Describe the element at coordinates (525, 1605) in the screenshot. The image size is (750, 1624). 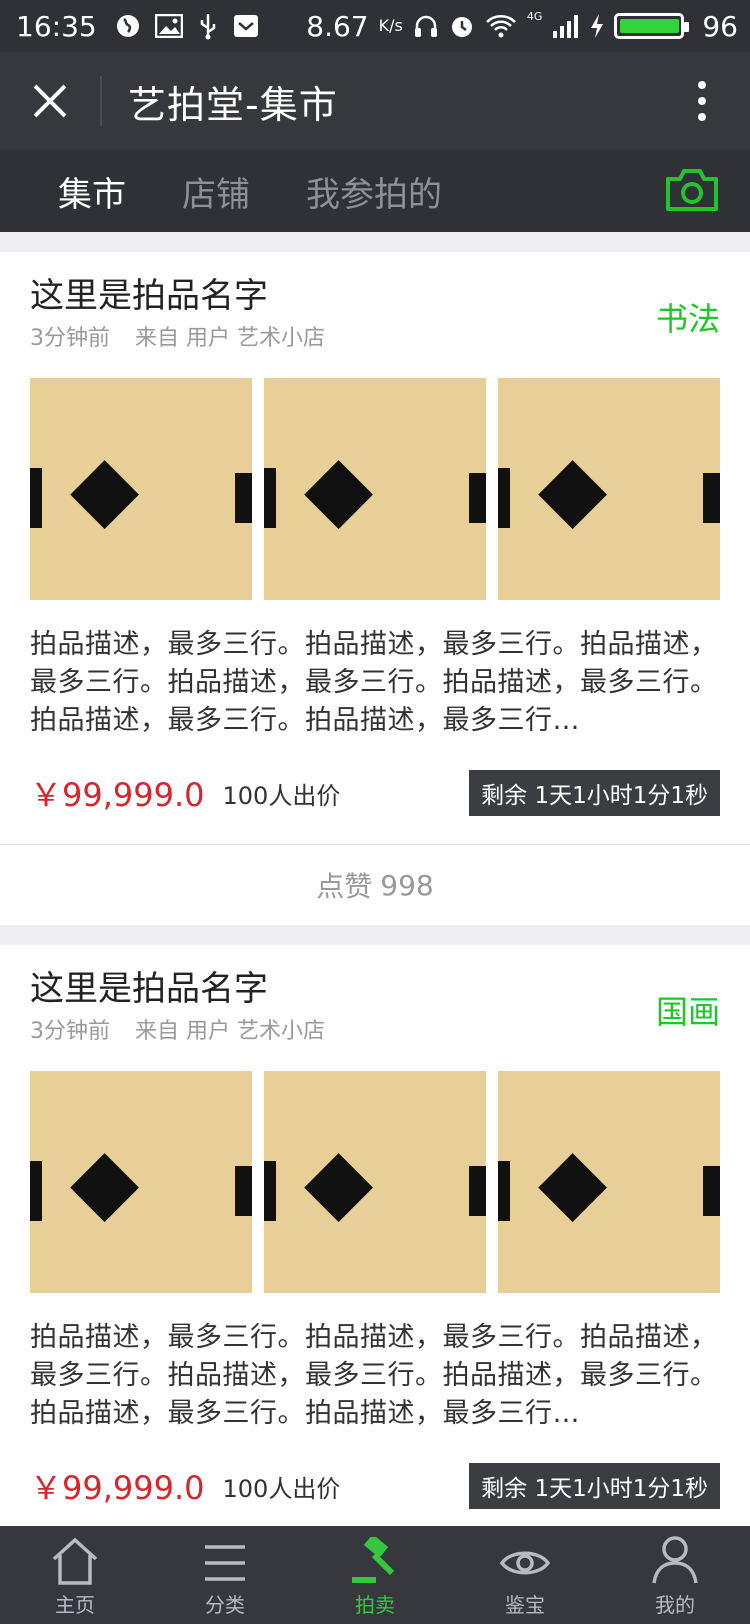
I see `nav-label: 鉴宝` at that location.